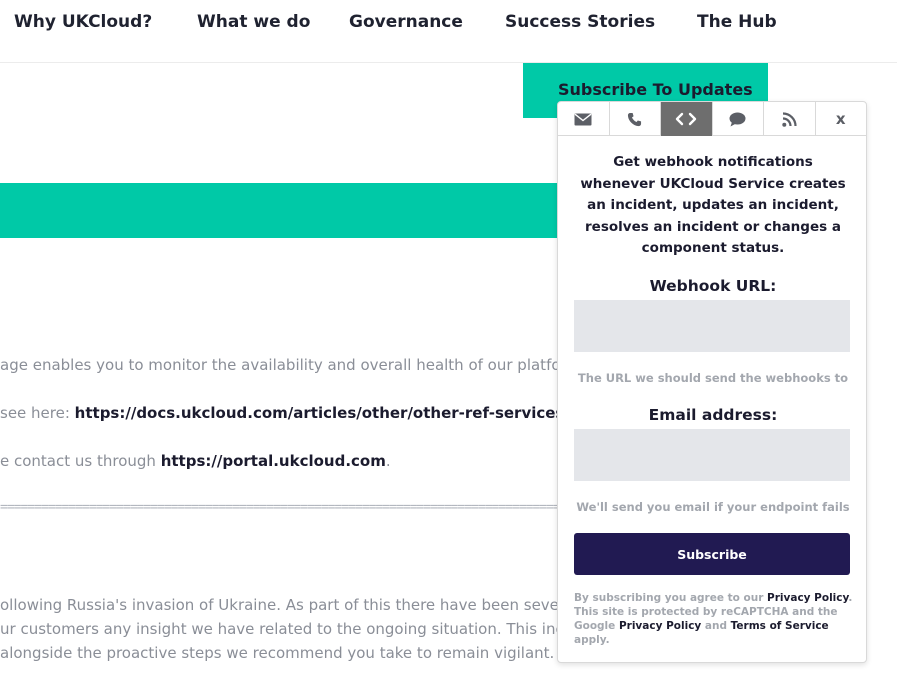 The width and height of the screenshot is (897, 697). I want to click on close-icon: x, so click(840, 119).